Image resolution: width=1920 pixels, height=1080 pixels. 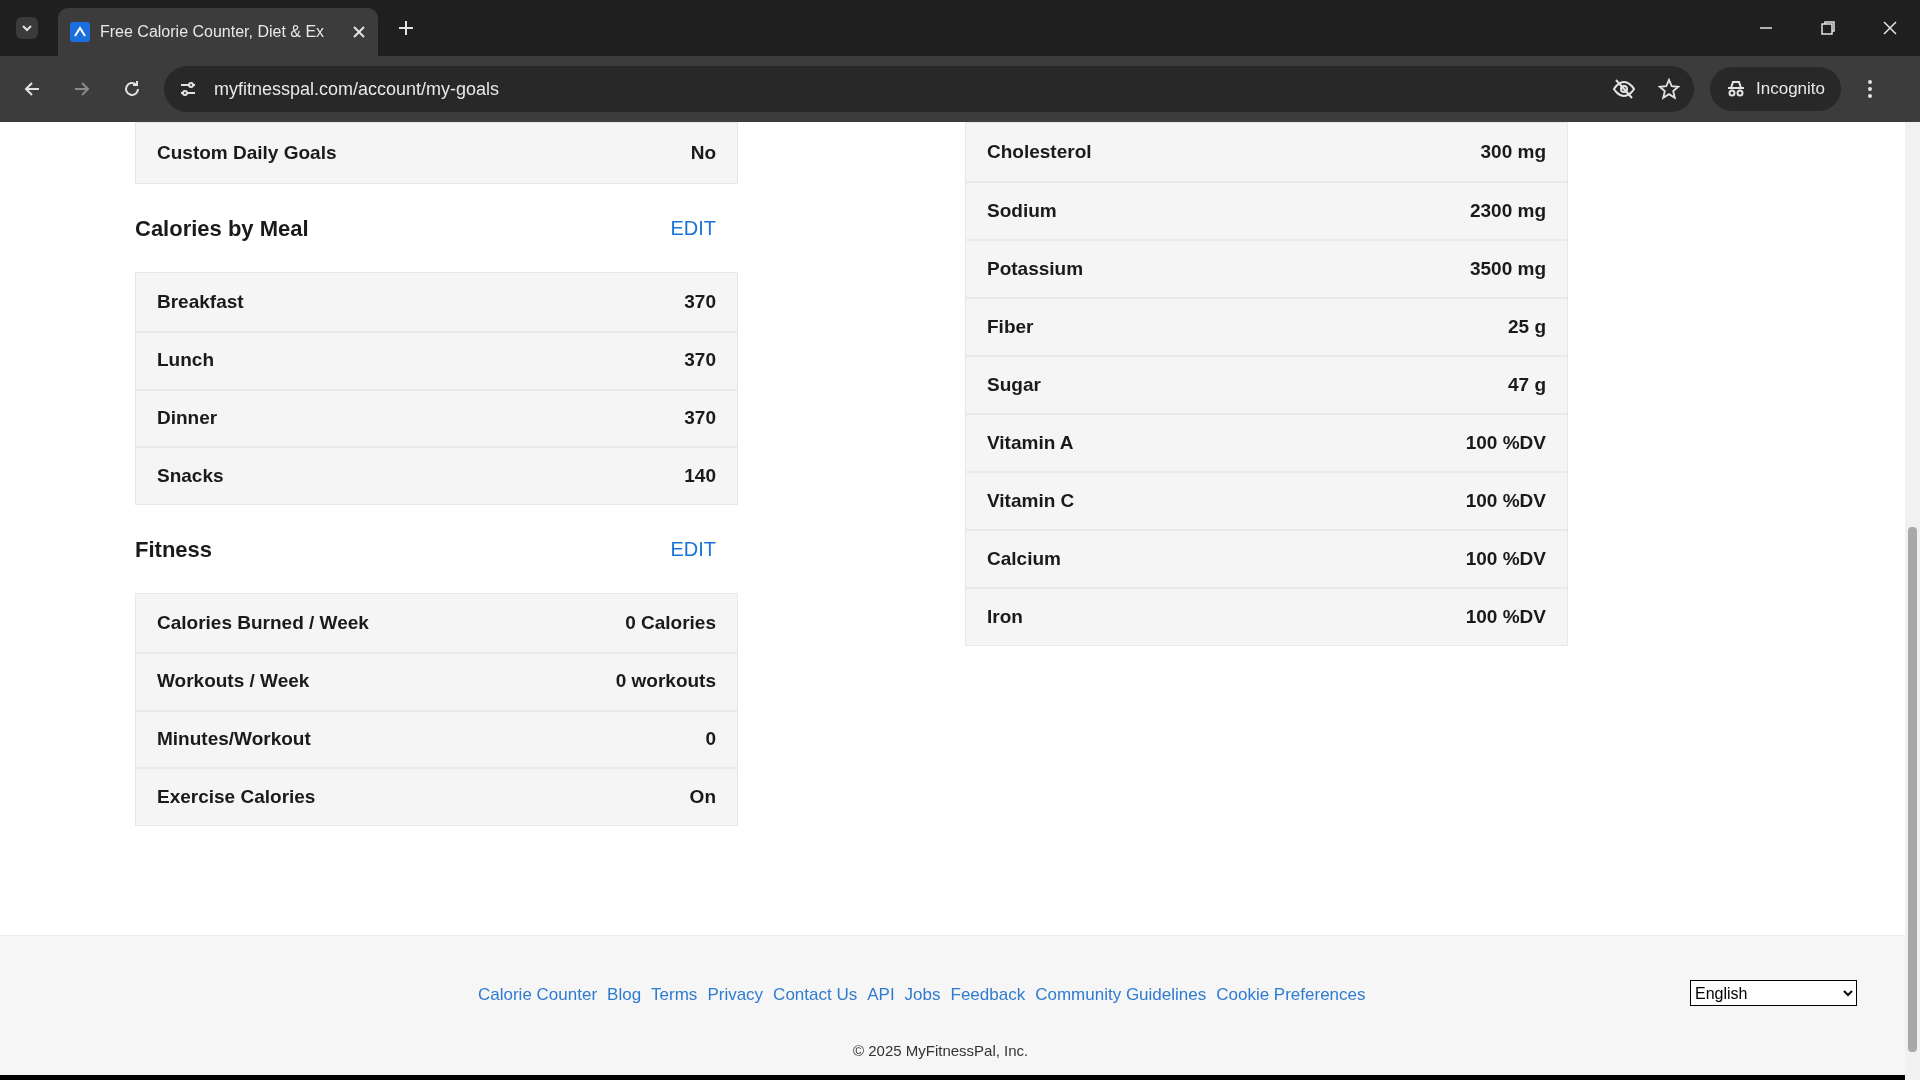 What do you see at coordinates (1030, 442) in the screenshot?
I see `row-label: Vitamin A` at bounding box center [1030, 442].